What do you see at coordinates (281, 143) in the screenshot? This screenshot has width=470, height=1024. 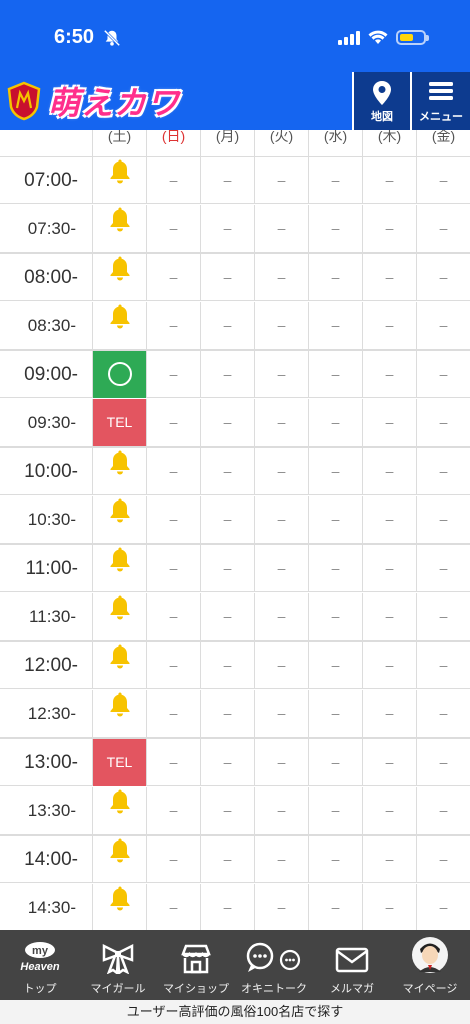 I see `day-header: (火)` at bounding box center [281, 143].